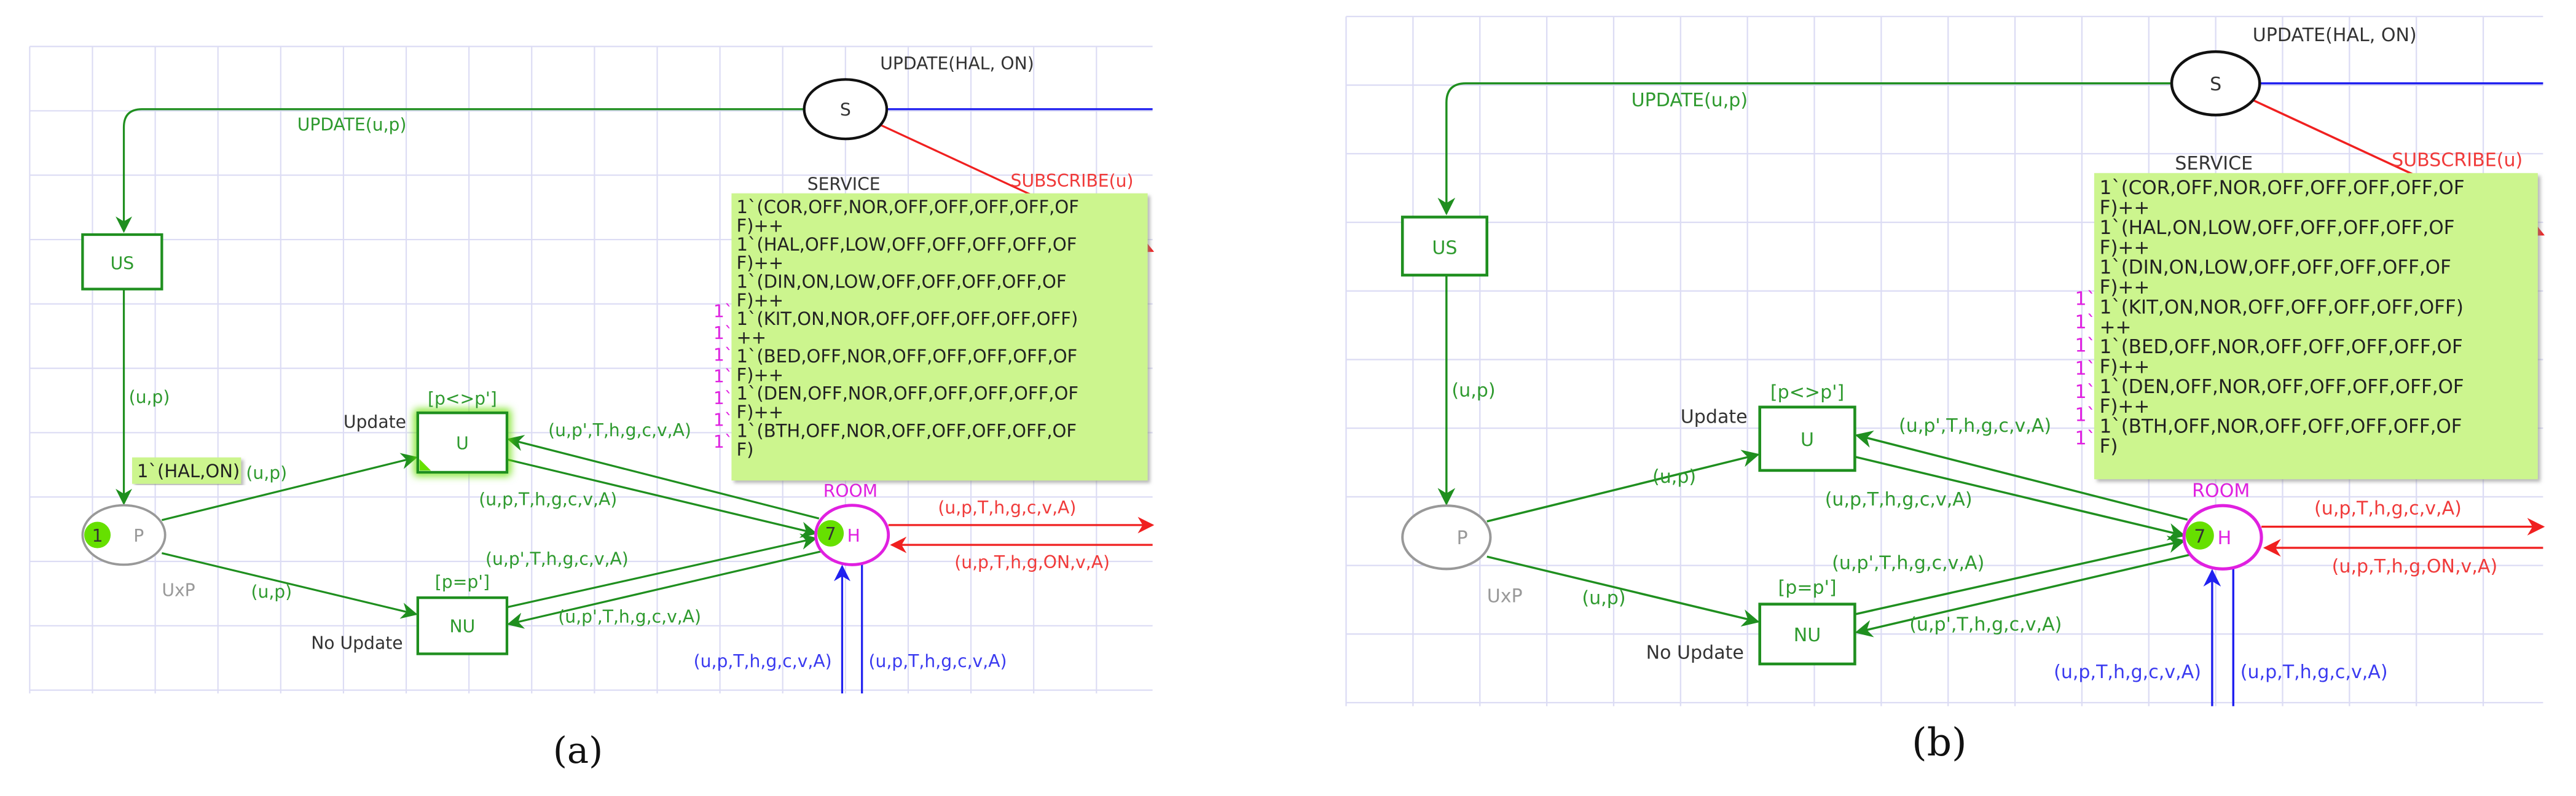  What do you see at coordinates (1623, 486) in the screenshot?
I see `arc-p-to-u` at bounding box center [1623, 486].